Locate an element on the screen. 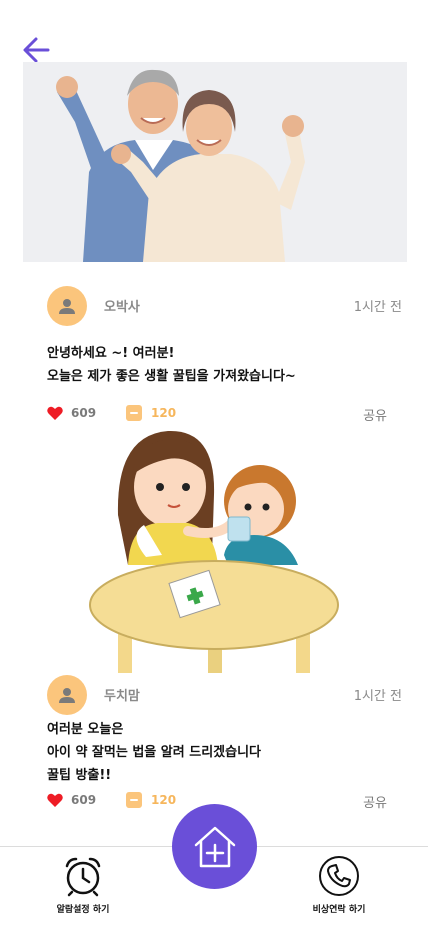 This screenshot has height=926, width=428. post-text: 여러분 오늘은 아이 약 잘먹는 법을 알려 드리겠습니다 꿀팁 방출!! is located at coordinates (154, 752).